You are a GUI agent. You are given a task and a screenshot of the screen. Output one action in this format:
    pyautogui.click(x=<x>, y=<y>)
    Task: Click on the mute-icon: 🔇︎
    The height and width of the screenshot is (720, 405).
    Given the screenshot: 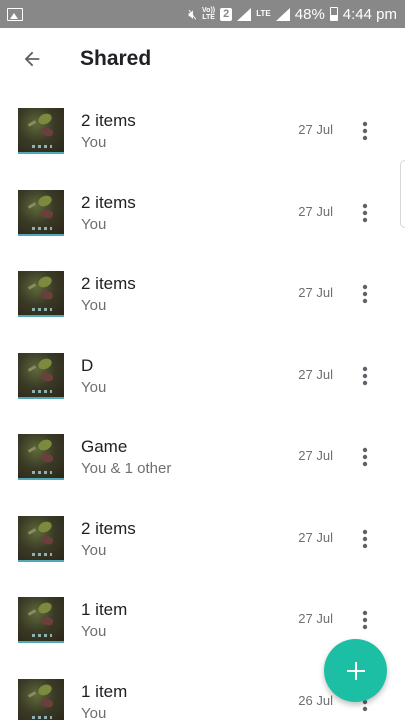 What is the action you would take?
    pyautogui.click(x=193, y=13)
    